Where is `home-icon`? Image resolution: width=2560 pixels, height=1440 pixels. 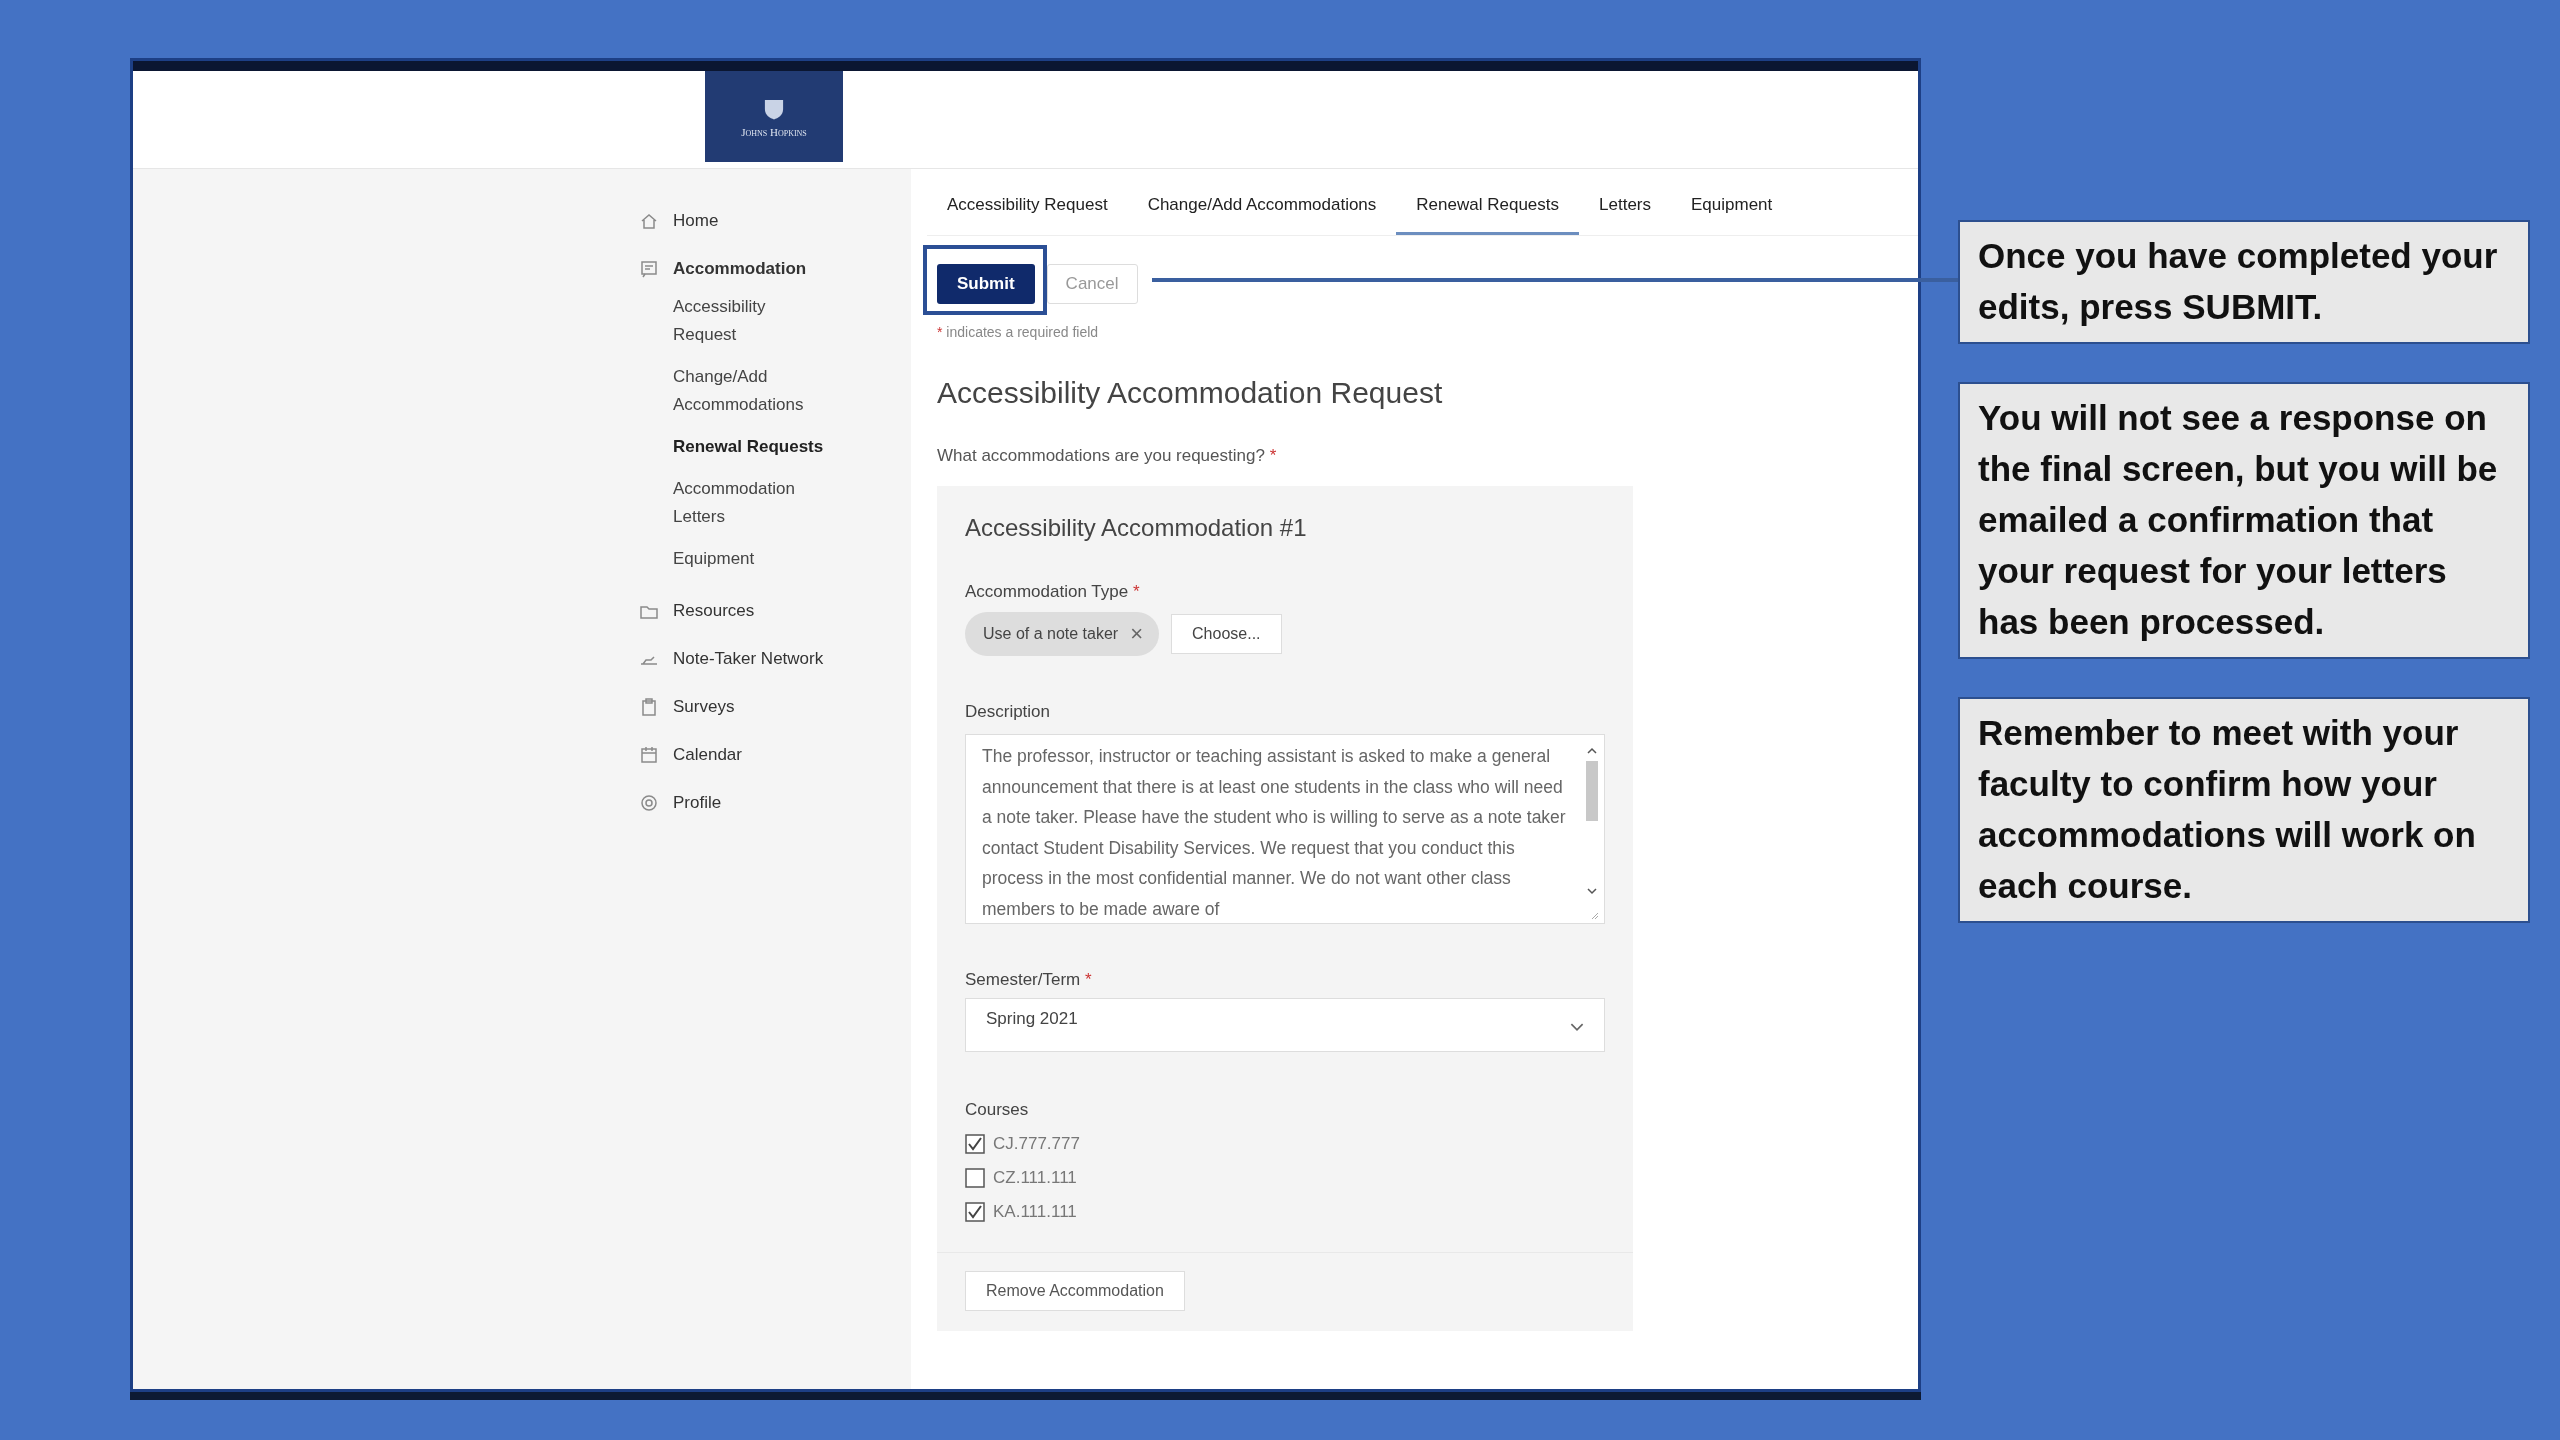
home-icon is located at coordinates (649, 221).